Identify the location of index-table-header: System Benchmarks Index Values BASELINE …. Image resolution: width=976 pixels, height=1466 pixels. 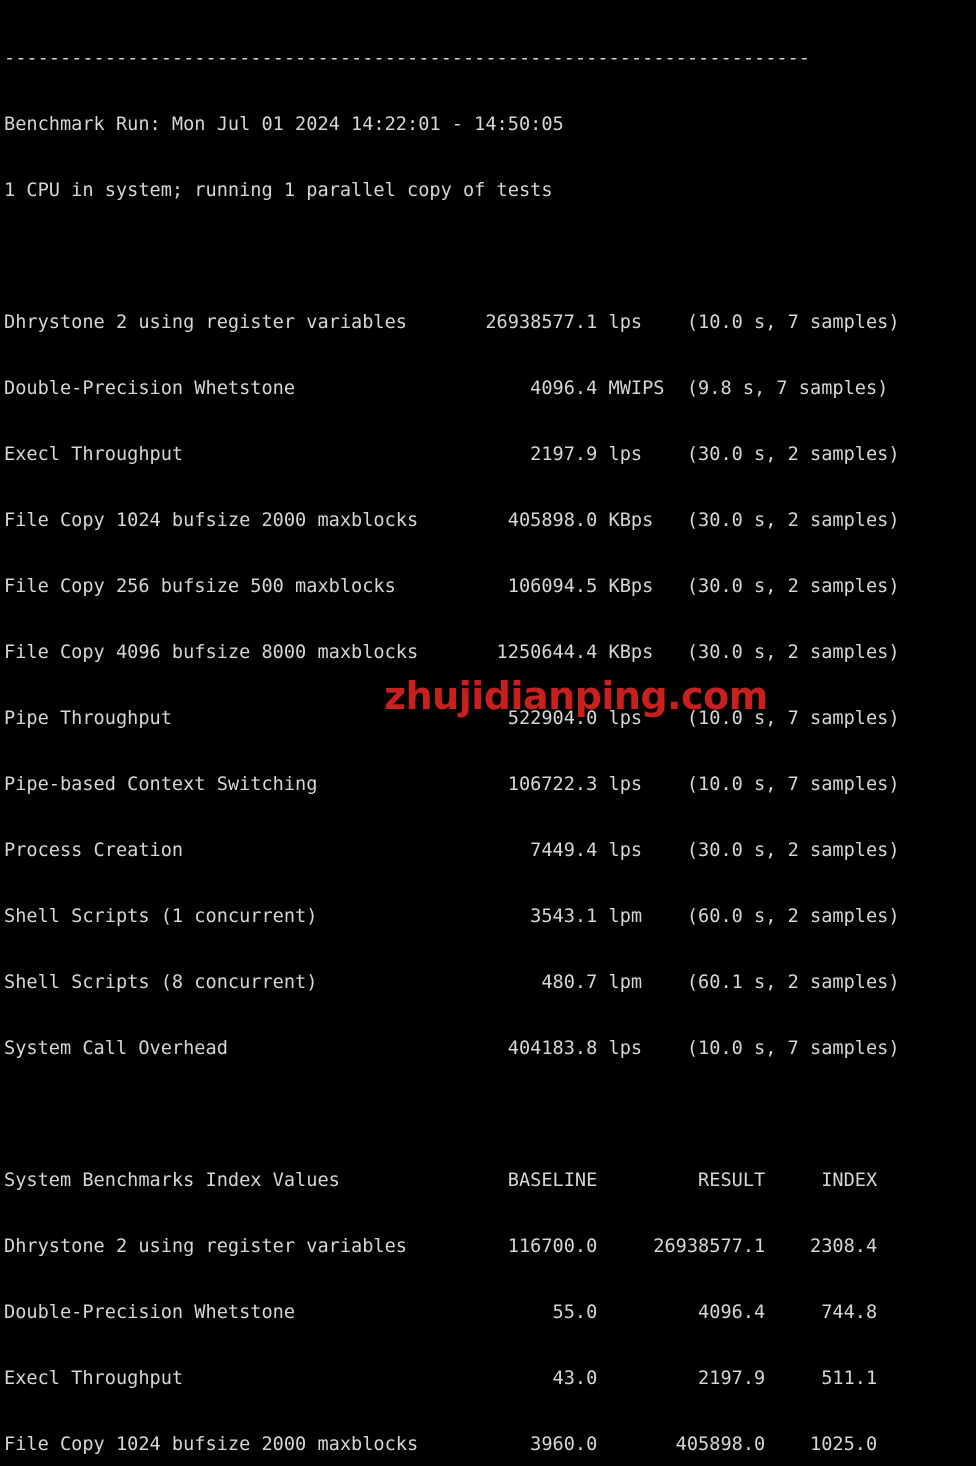
(441, 1180).